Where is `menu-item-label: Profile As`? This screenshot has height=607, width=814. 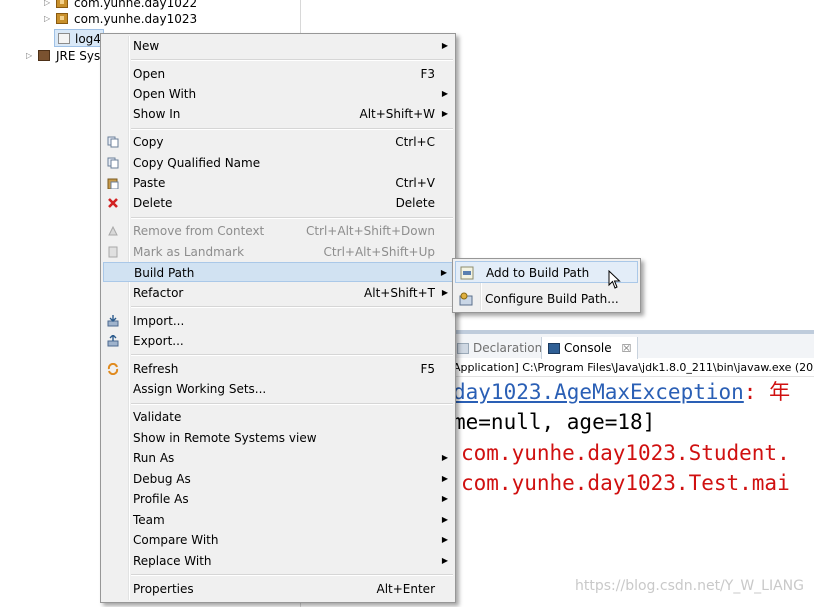
menu-item-label: Profile As is located at coordinates (161, 499).